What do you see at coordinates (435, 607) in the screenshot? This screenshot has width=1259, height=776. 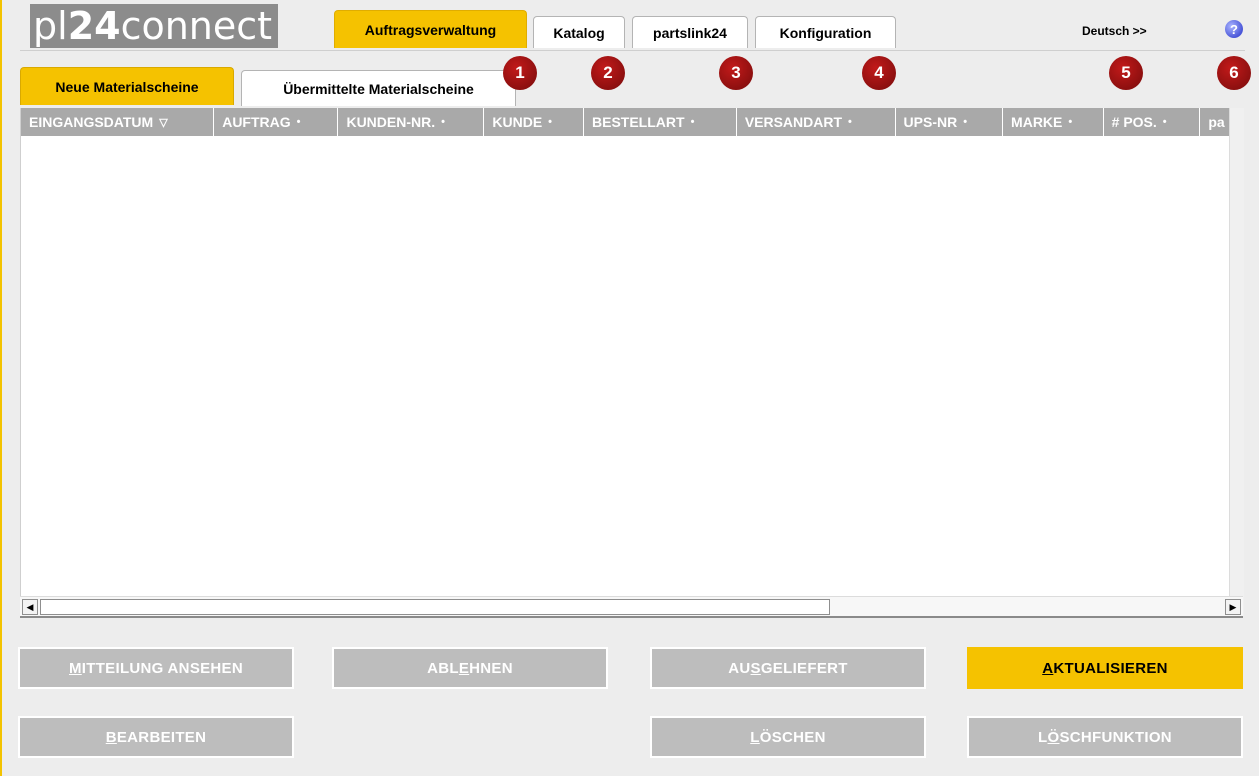 I see `horizontal-scroll-thumb` at bounding box center [435, 607].